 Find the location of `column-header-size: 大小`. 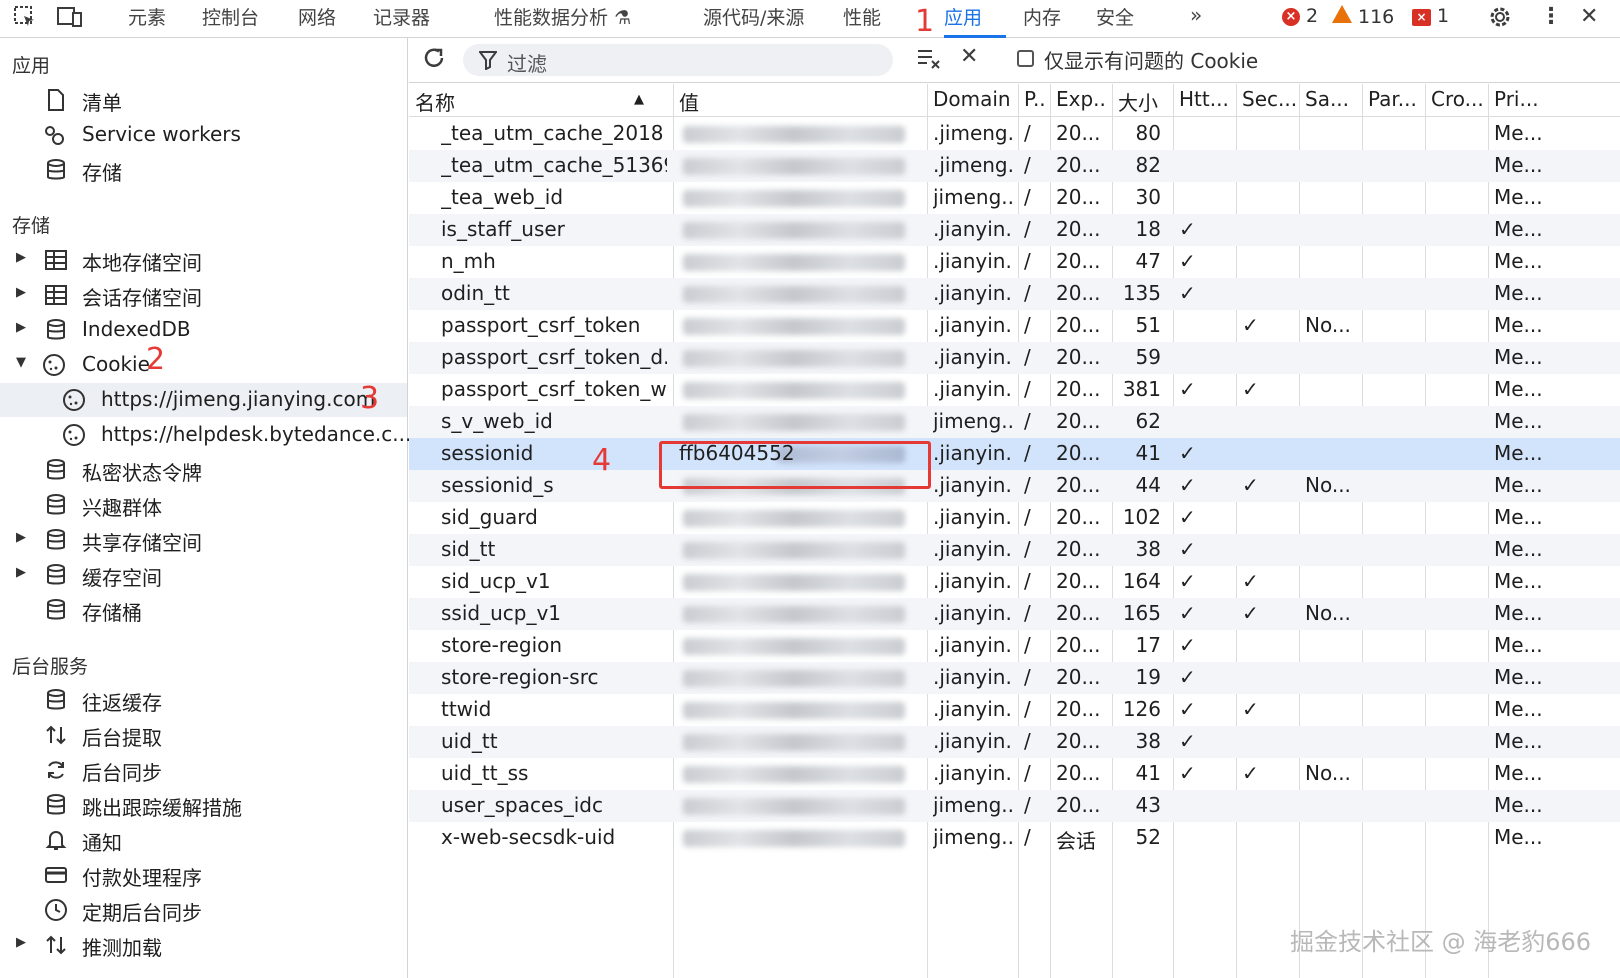

column-header-size: 大小 is located at coordinates (1143, 101).